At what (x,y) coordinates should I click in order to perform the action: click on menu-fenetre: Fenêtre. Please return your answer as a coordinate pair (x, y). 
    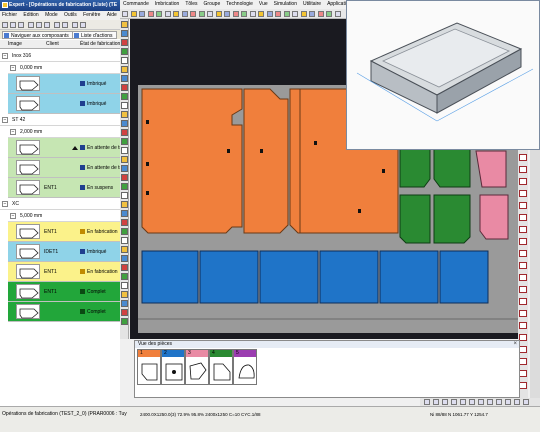
    Looking at the image, I should click on (91, 15).